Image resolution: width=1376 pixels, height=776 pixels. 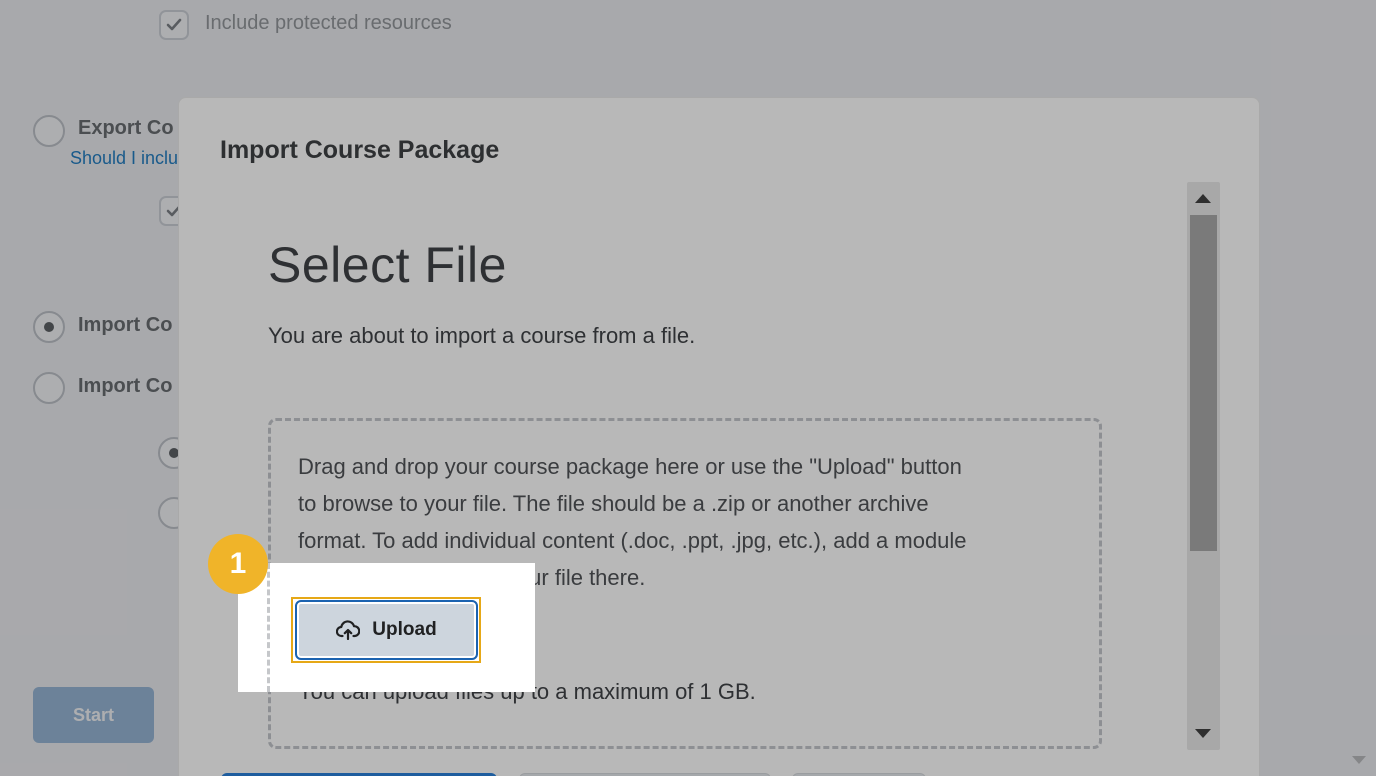 What do you see at coordinates (387, 265) in the screenshot?
I see `select-file-heading: Select File` at bounding box center [387, 265].